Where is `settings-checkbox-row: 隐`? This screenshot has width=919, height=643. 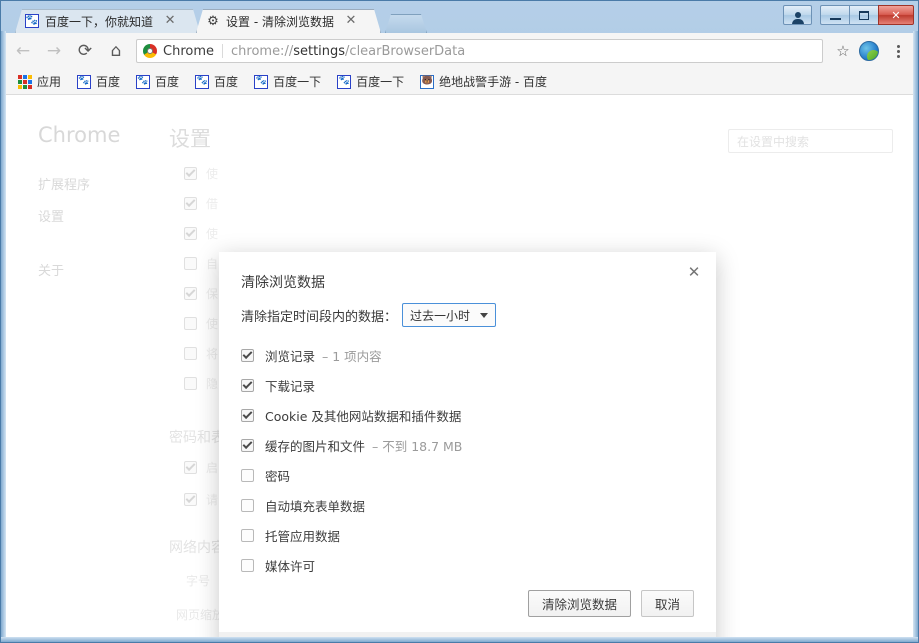
settings-checkbox-row: 隐 is located at coordinates (201, 383).